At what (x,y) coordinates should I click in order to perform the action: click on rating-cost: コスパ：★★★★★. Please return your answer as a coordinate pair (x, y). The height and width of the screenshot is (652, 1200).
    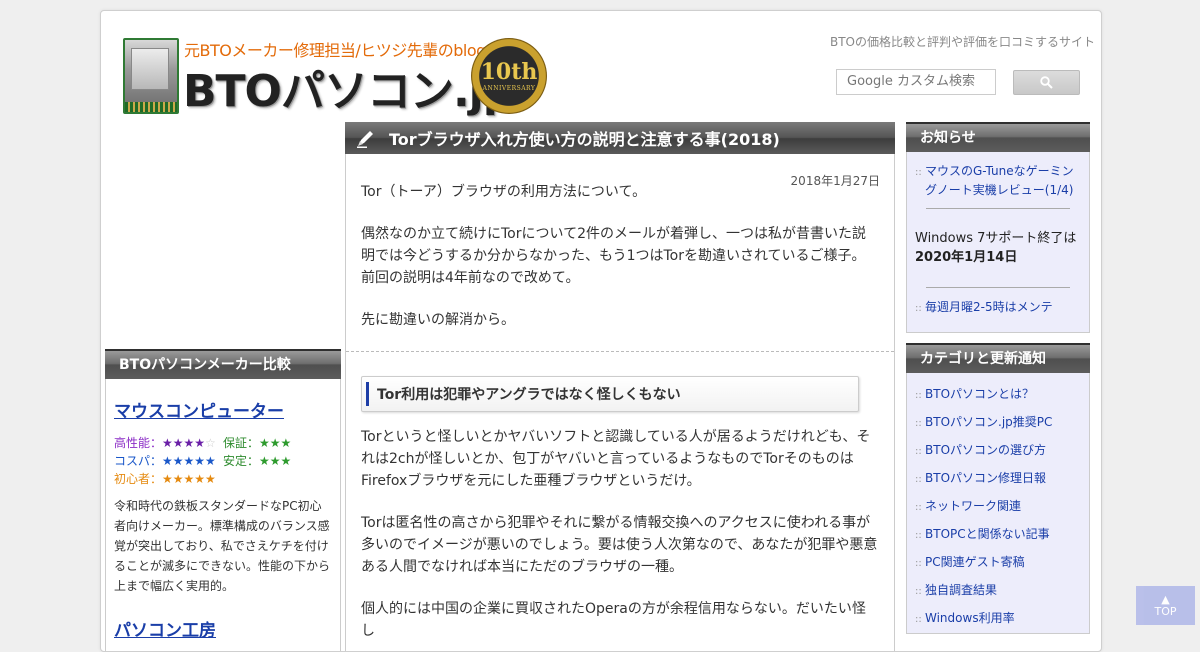
    Looking at the image, I should click on (165, 461).